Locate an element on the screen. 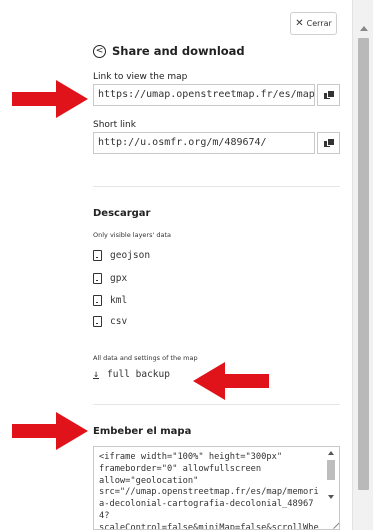 The height and width of the screenshot is (530, 373). close-button: ✕ Cerrar is located at coordinates (313, 23).